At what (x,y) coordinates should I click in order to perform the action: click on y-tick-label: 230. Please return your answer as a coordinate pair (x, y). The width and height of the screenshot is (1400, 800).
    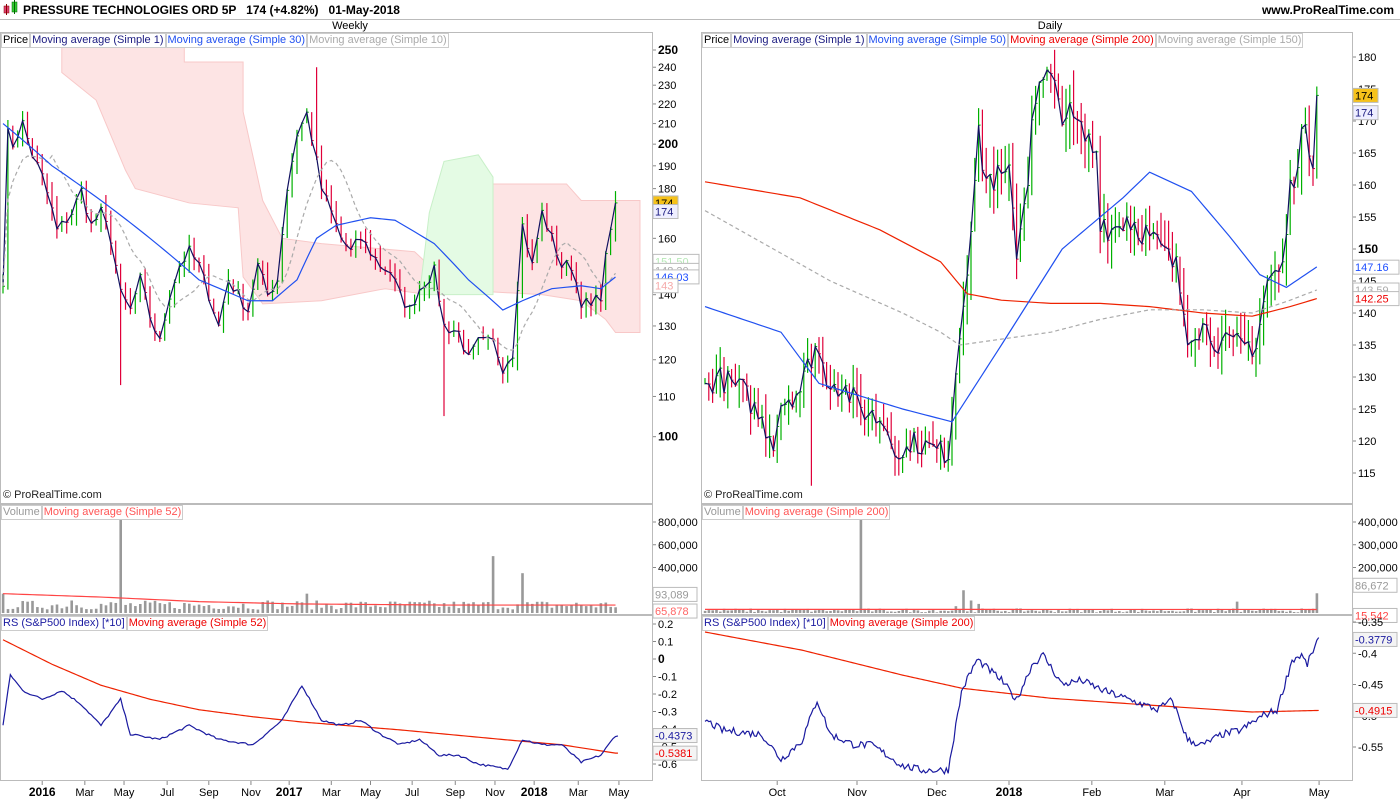
    Looking at the image, I should click on (667, 86).